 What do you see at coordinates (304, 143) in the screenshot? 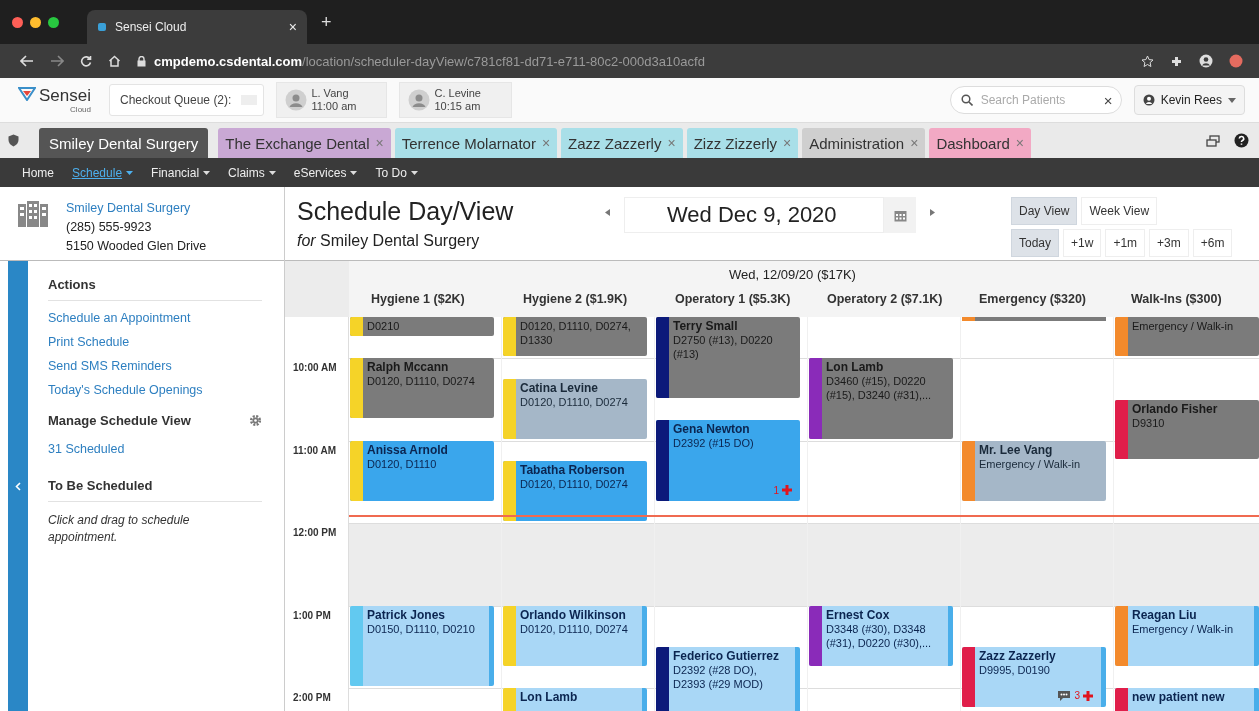
I see `tab: The Exchange Dental ×` at bounding box center [304, 143].